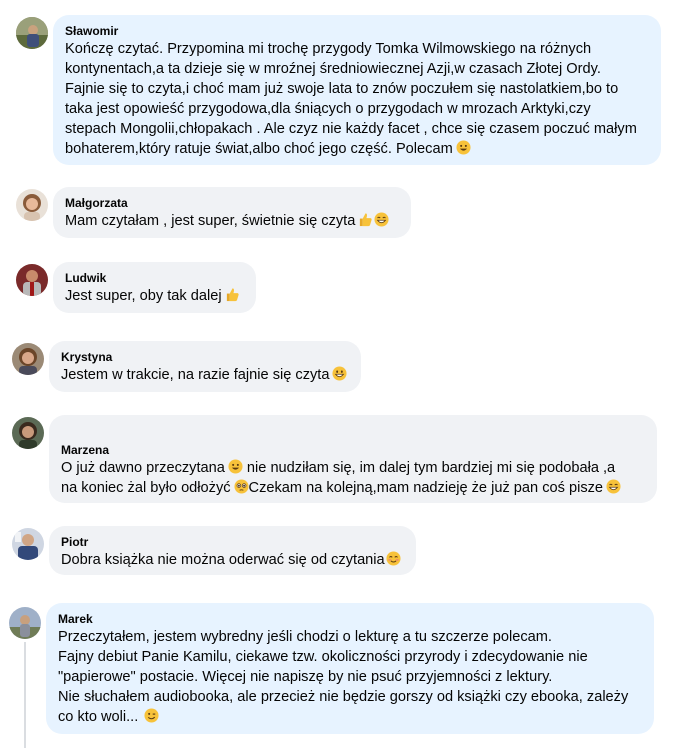 This screenshot has width=688, height=748. Describe the element at coordinates (154, 278) in the screenshot. I see `comment-author: Ludwik` at that location.